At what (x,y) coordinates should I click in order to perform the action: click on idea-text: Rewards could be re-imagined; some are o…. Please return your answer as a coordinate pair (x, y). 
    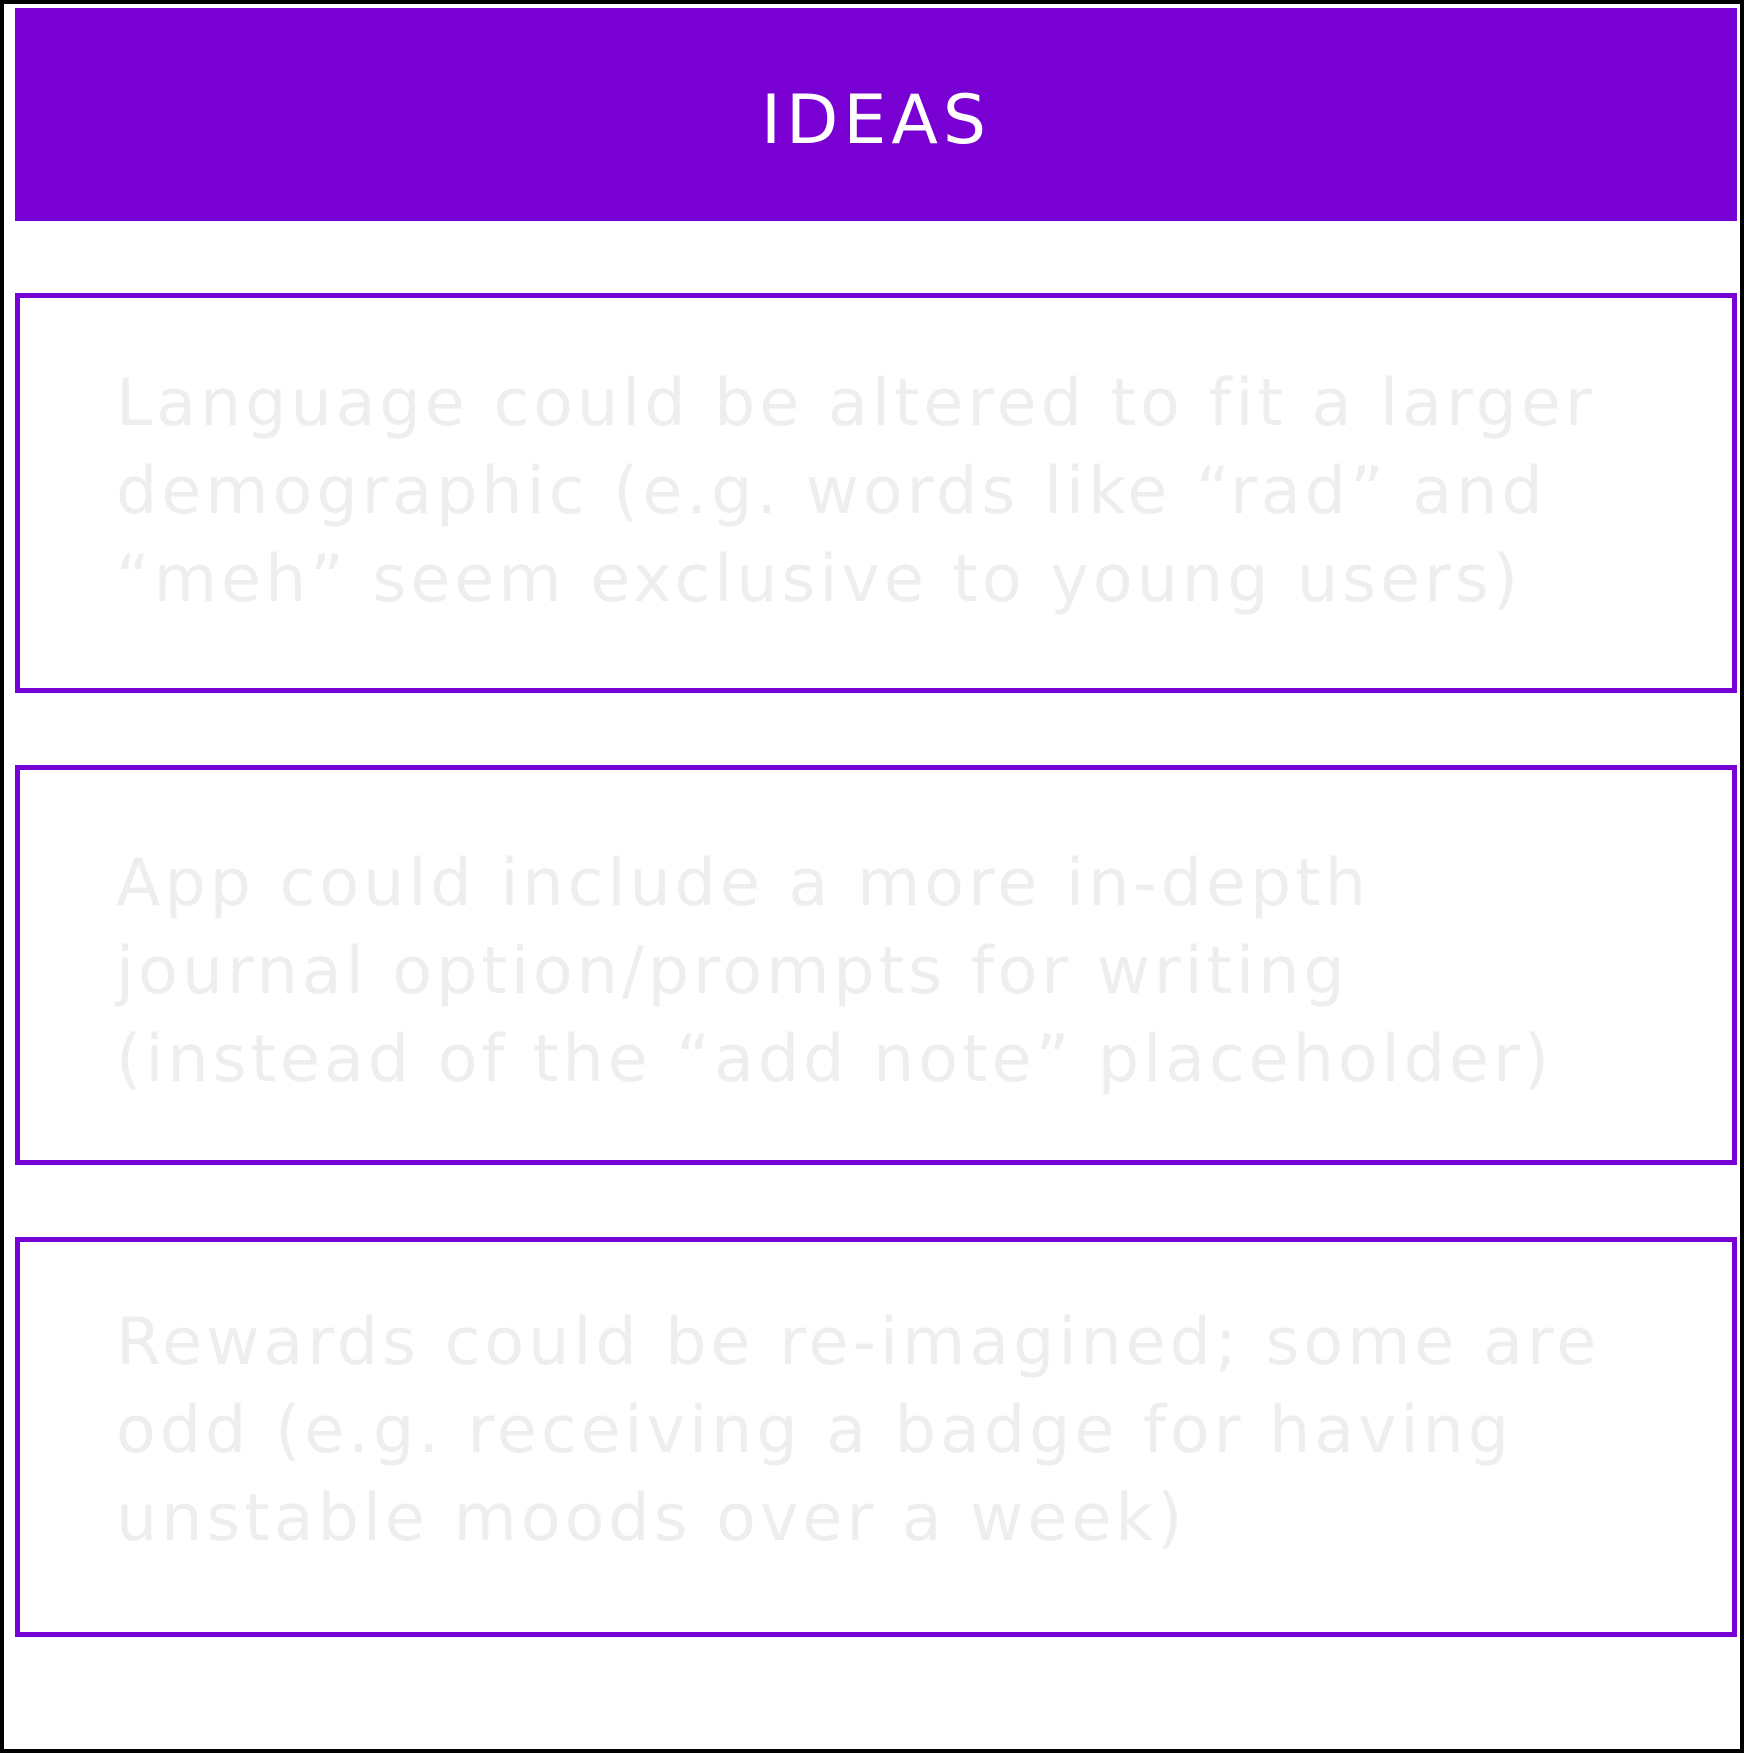
    Looking at the image, I should click on (858, 1430).